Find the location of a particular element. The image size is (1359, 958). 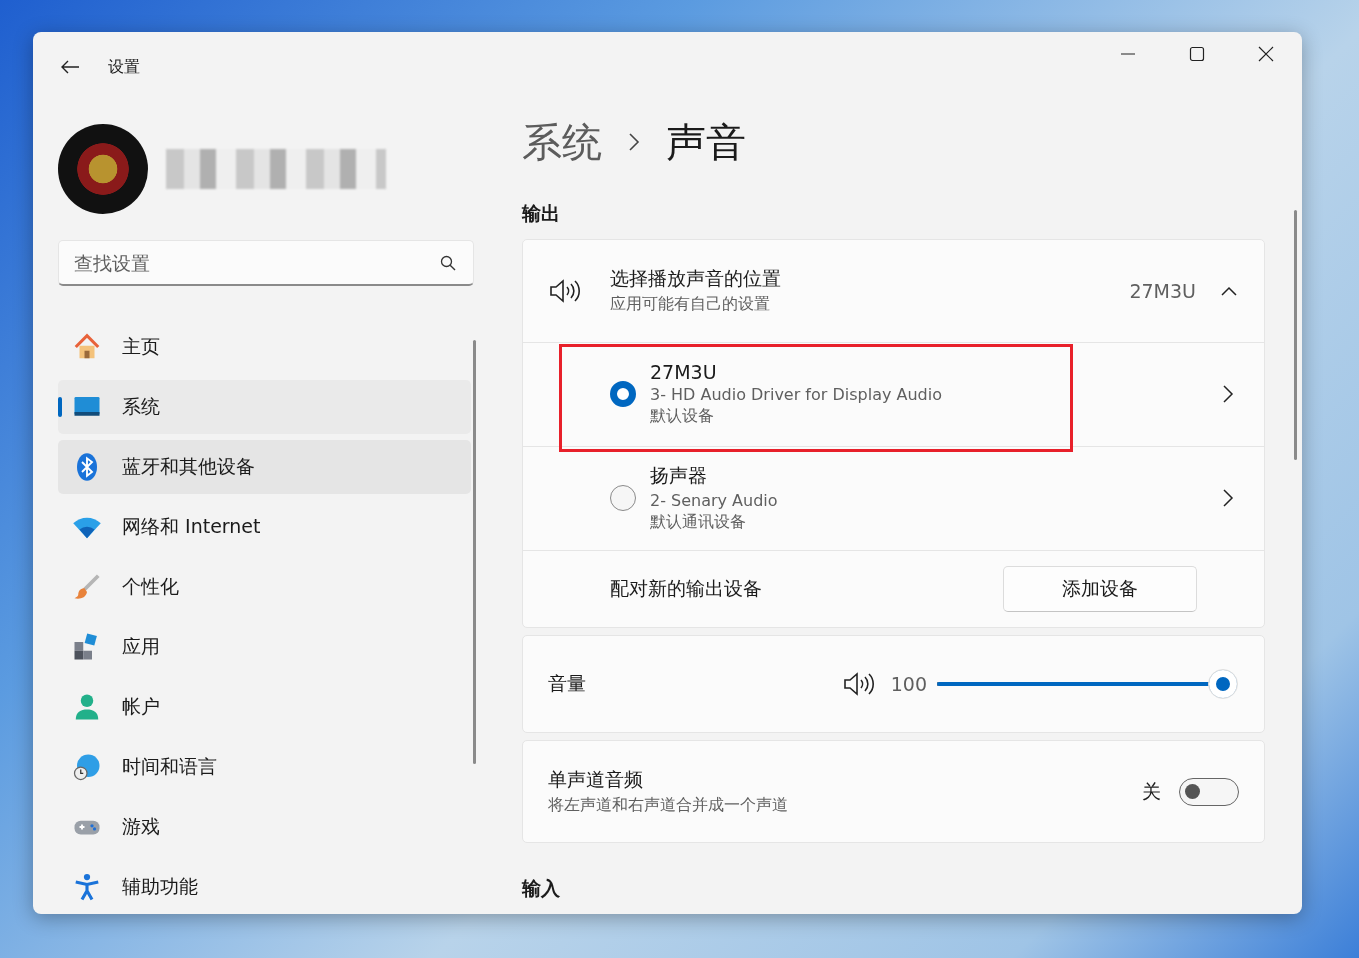

row-title: 单声道音频 is located at coordinates (596, 780).